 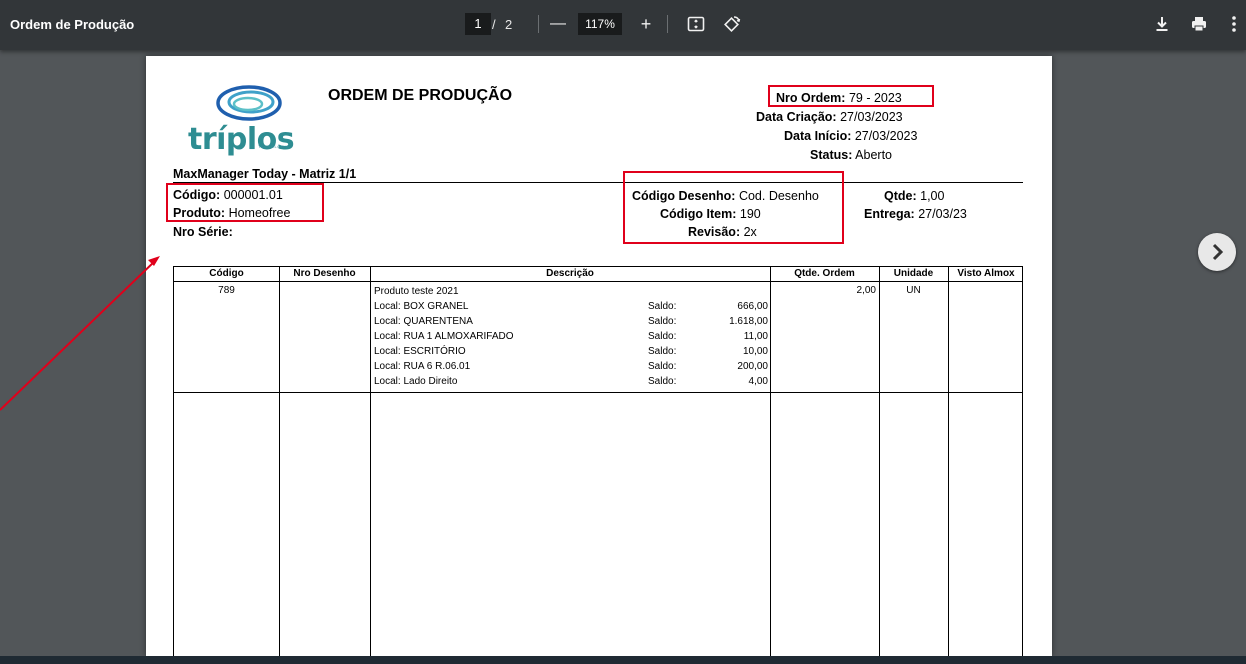 I want to click on logo-text: tríplos, so click(x=241, y=139).